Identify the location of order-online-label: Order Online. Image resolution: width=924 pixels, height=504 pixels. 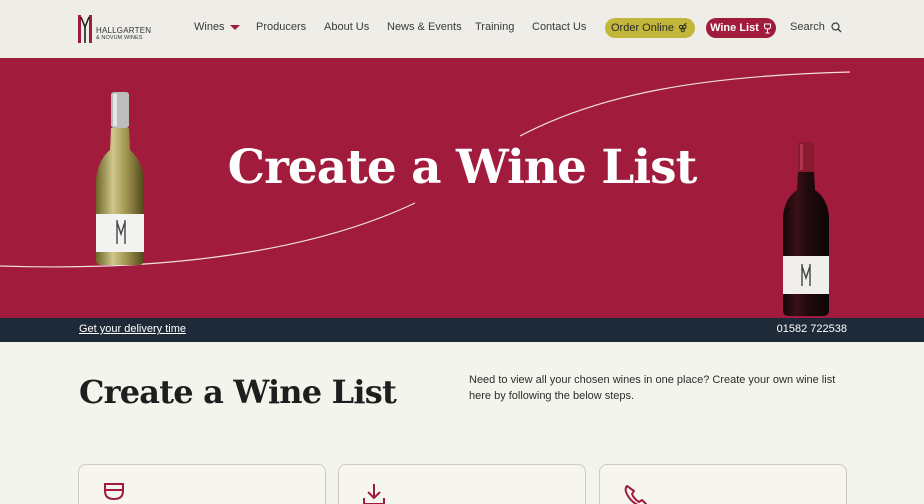
(642, 28).